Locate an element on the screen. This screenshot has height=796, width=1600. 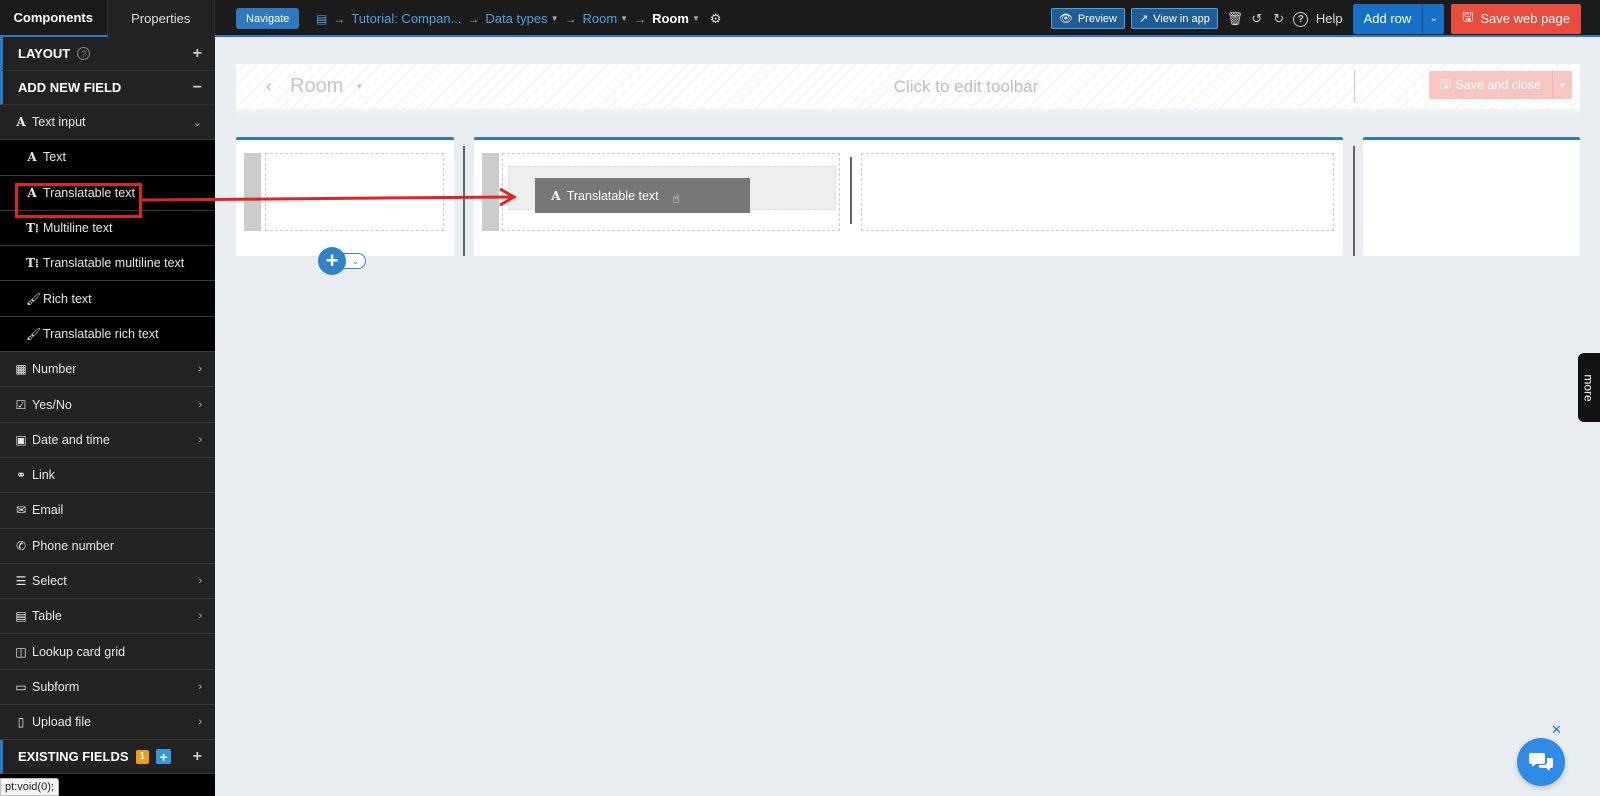
sidebar-item-phone-number: ✆ Phone number is located at coordinates (107, 546).